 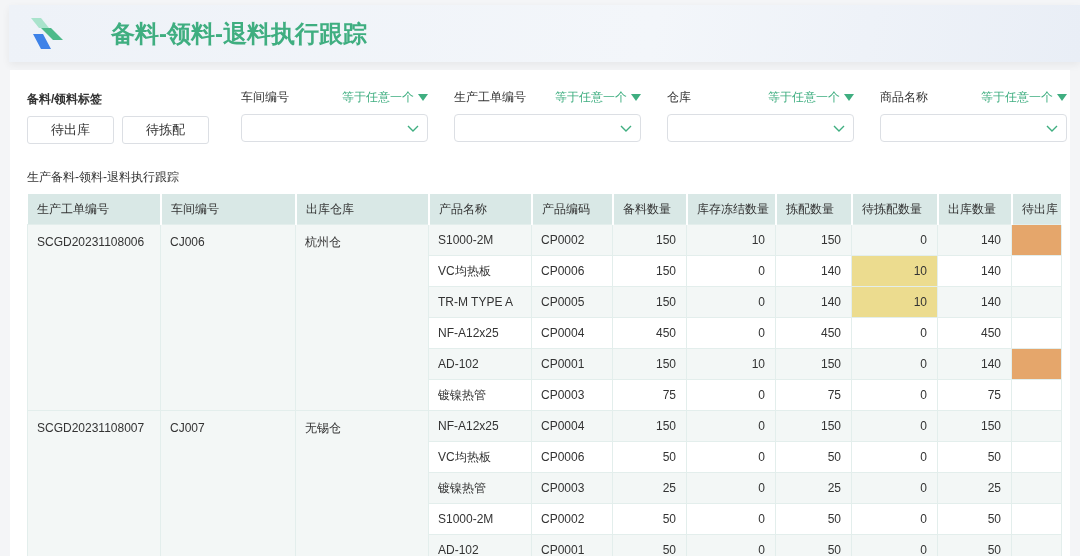 I want to click on filter-label: 生产工单编号, so click(x=490, y=97).